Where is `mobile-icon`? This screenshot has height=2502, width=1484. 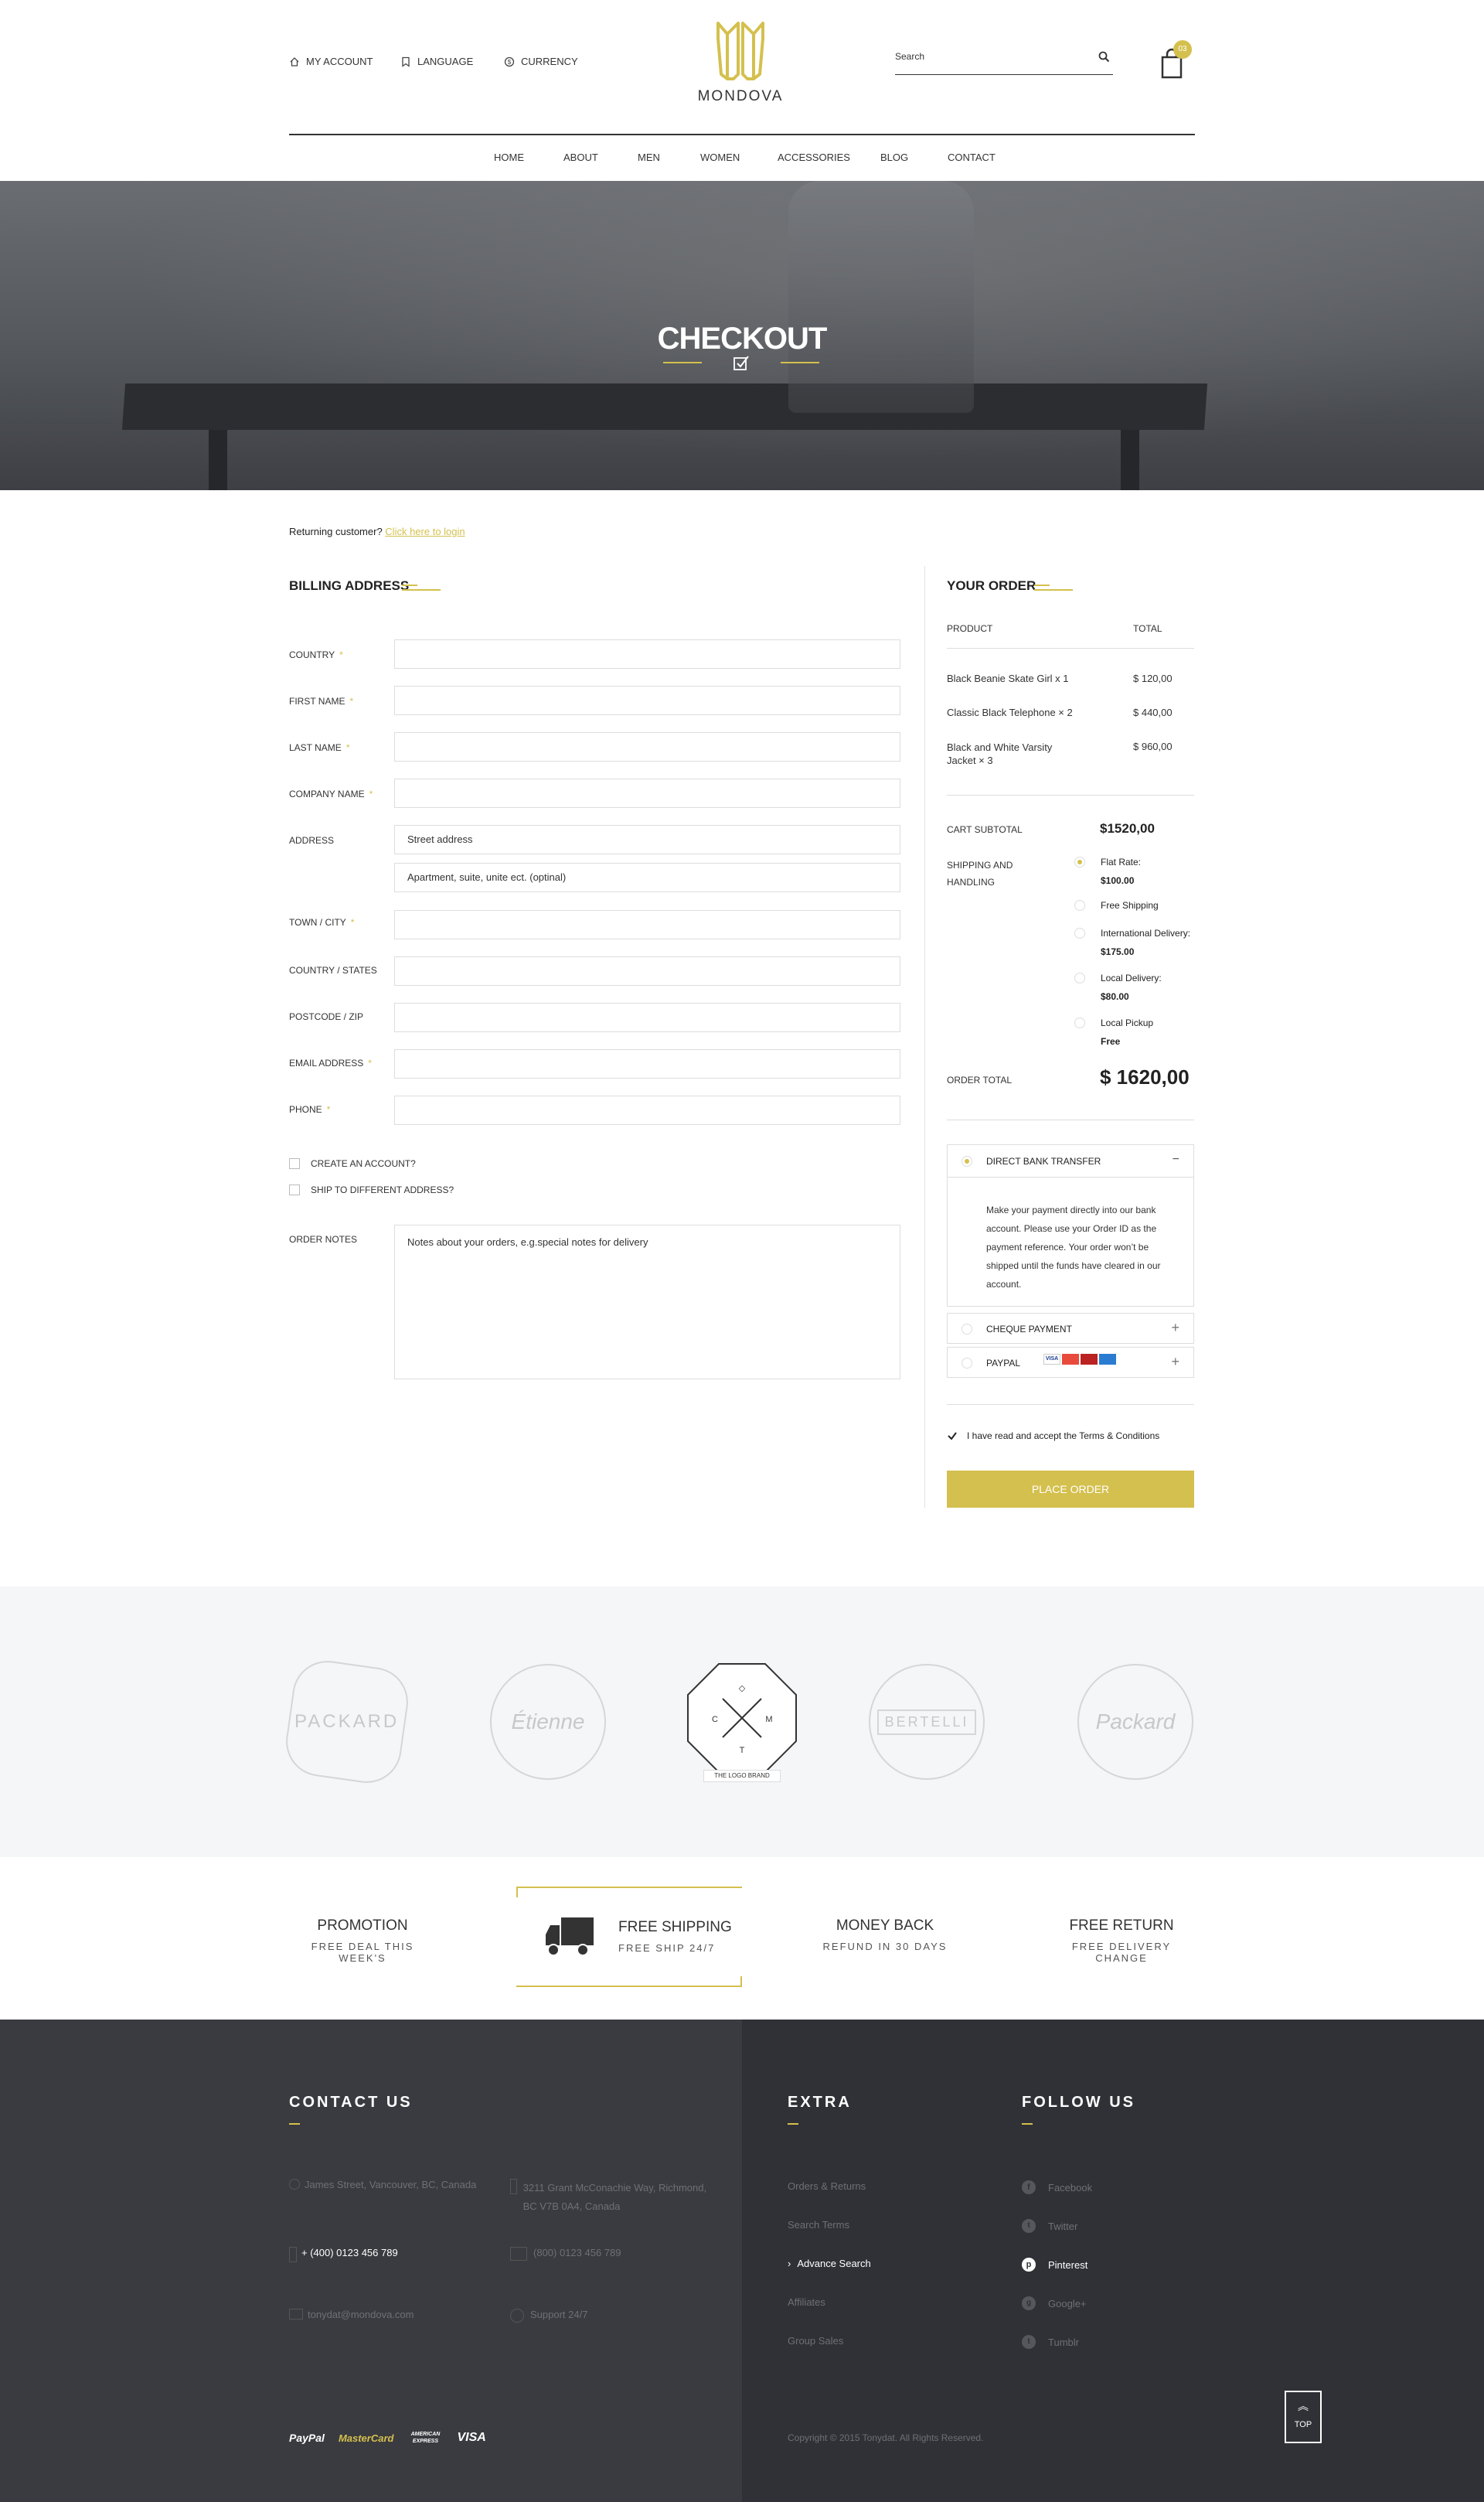
mobile-icon is located at coordinates (293, 2254).